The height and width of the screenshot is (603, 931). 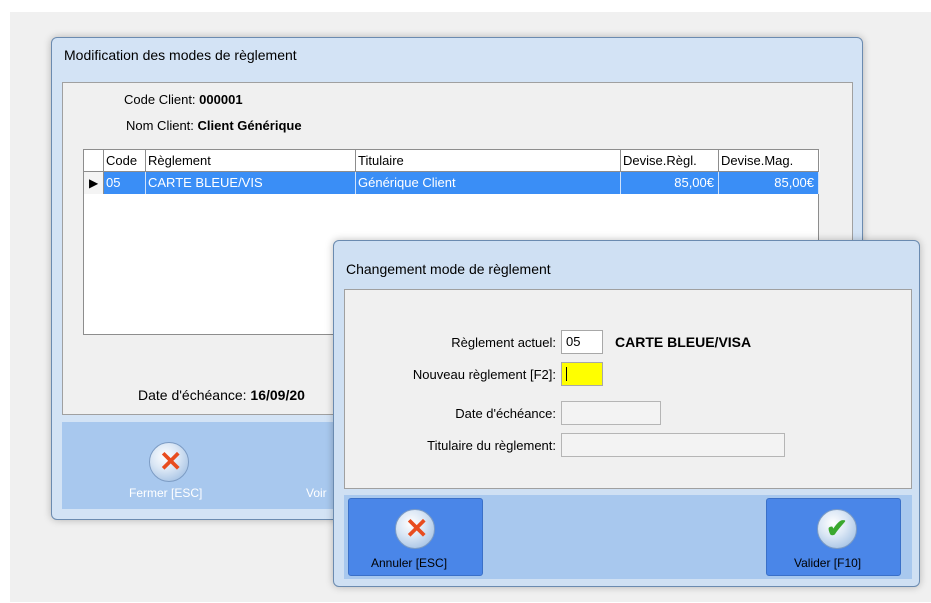 What do you see at coordinates (670, 183) in the screenshot?
I see `table-cell-devise-regl: 85,00€` at bounding box center [670, 183].